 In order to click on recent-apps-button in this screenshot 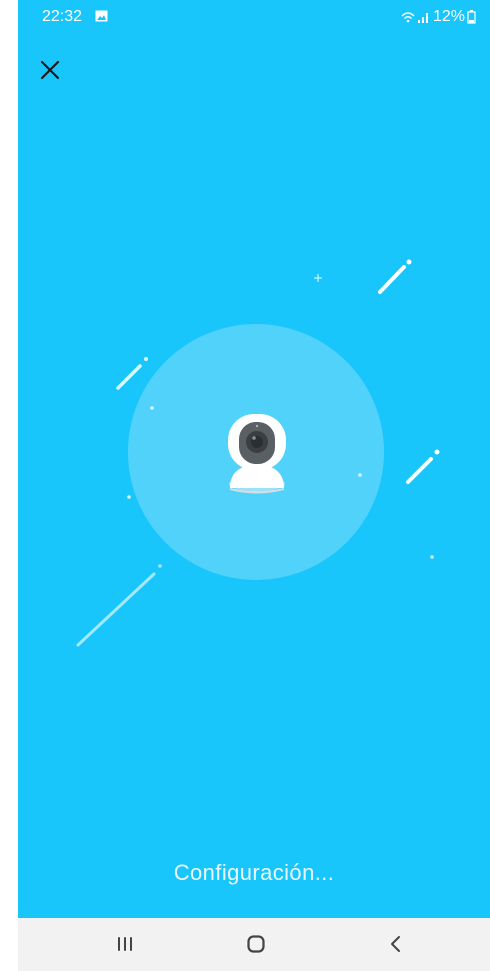, I will do `click(125, 944)`.